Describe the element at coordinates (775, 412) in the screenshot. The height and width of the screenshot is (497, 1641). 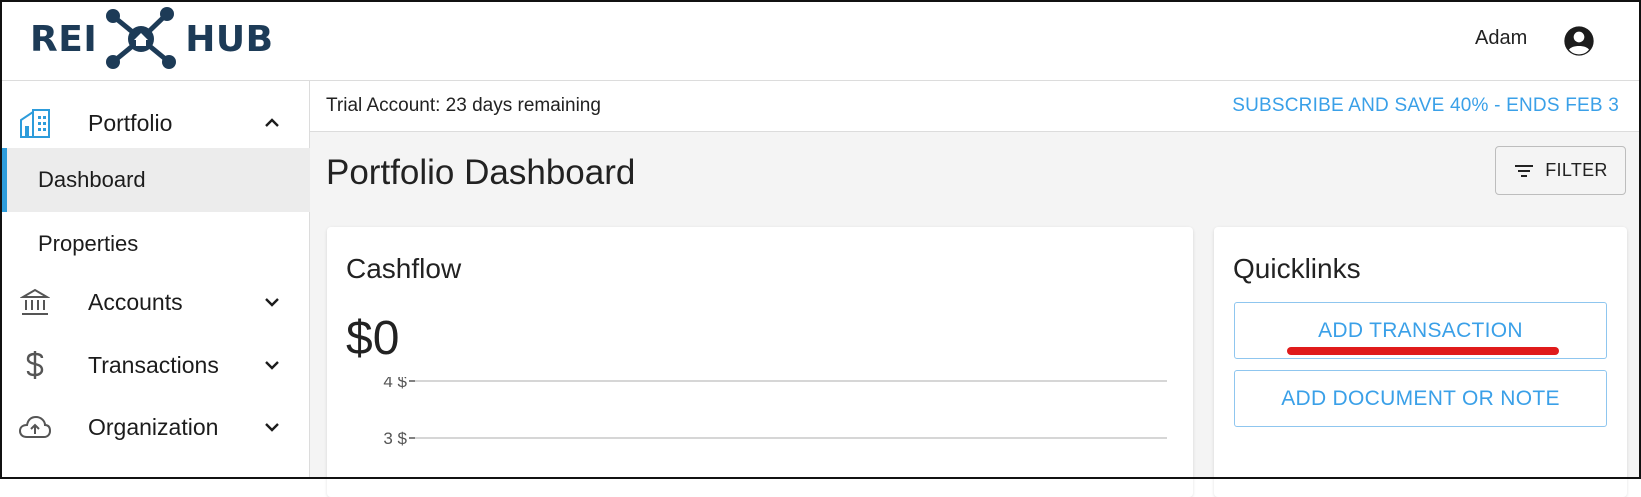
I see `cashflow-chart: 4 $ 3 $` at that location.